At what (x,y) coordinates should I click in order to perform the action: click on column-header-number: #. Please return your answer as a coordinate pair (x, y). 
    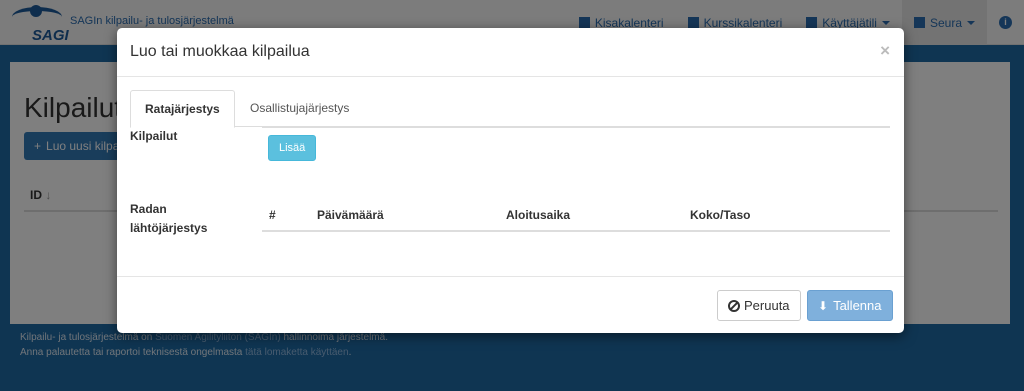
    Looking at the image, I should click on (272, 215).